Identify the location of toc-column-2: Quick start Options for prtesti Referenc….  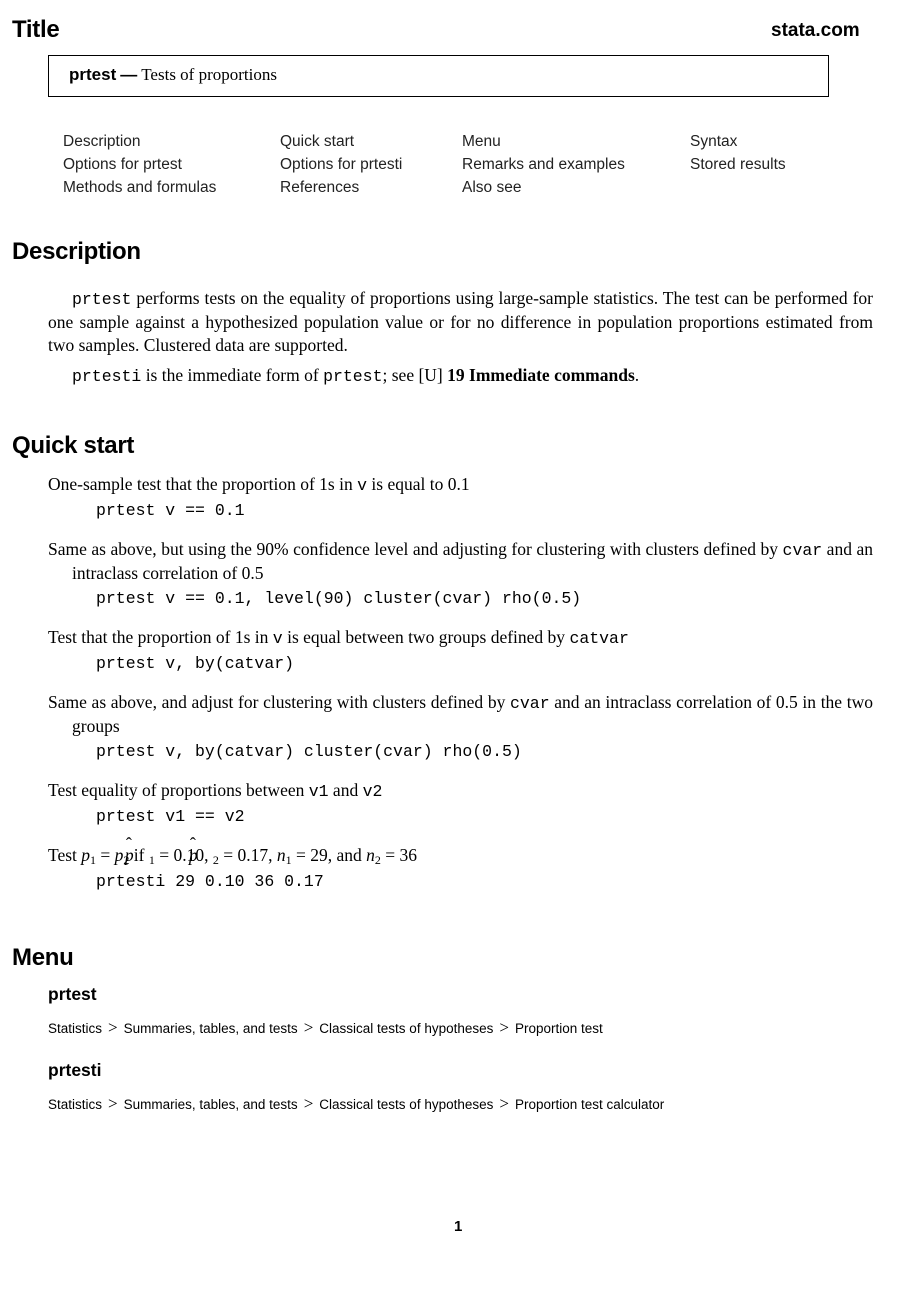
(341, 164).